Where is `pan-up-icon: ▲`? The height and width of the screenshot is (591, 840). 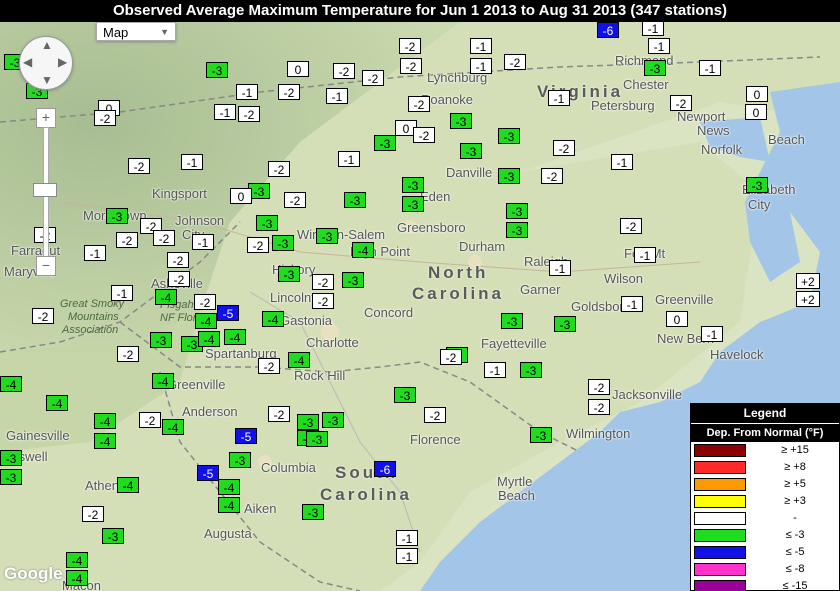 pan-up-icon: ▲ is located at coordinates (47, 45).